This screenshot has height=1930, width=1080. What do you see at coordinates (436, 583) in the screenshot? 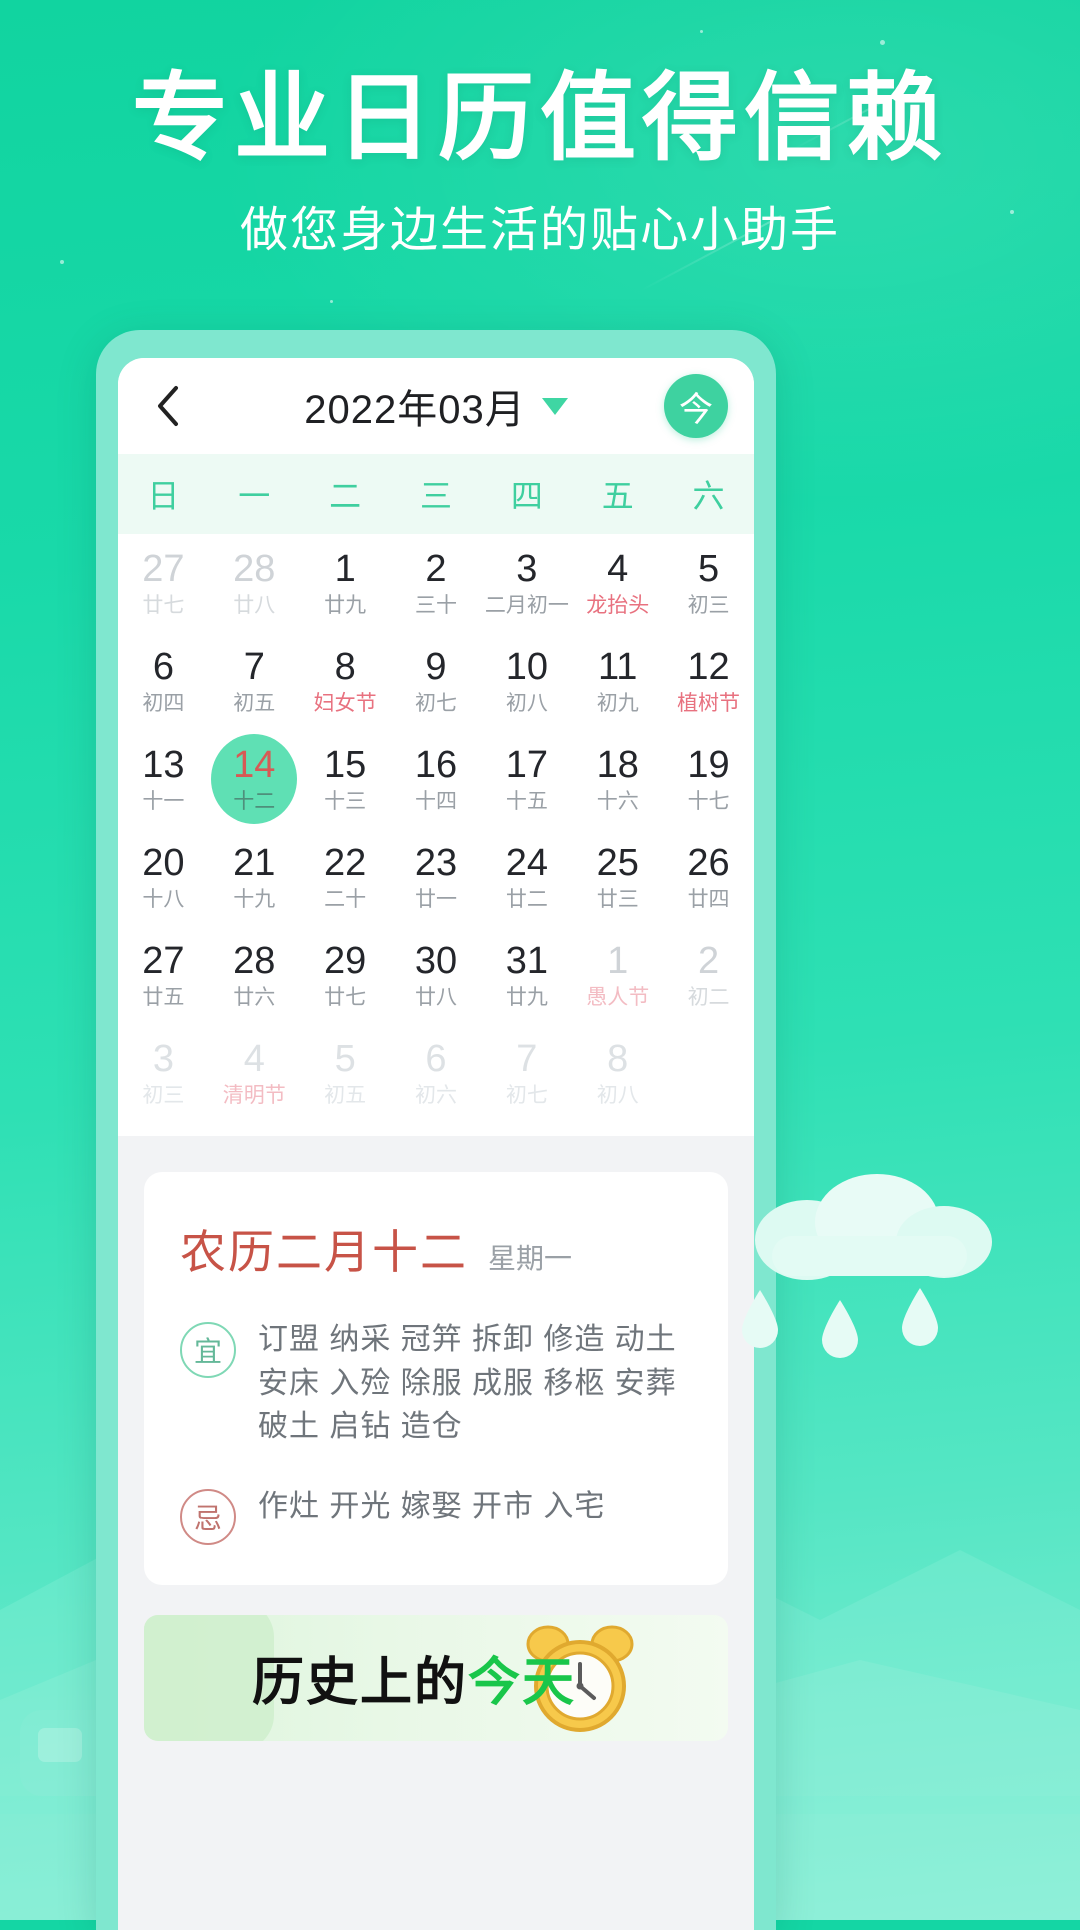
I see `calendar-day-cell: 2 三十` at bounding box center [436, 583].